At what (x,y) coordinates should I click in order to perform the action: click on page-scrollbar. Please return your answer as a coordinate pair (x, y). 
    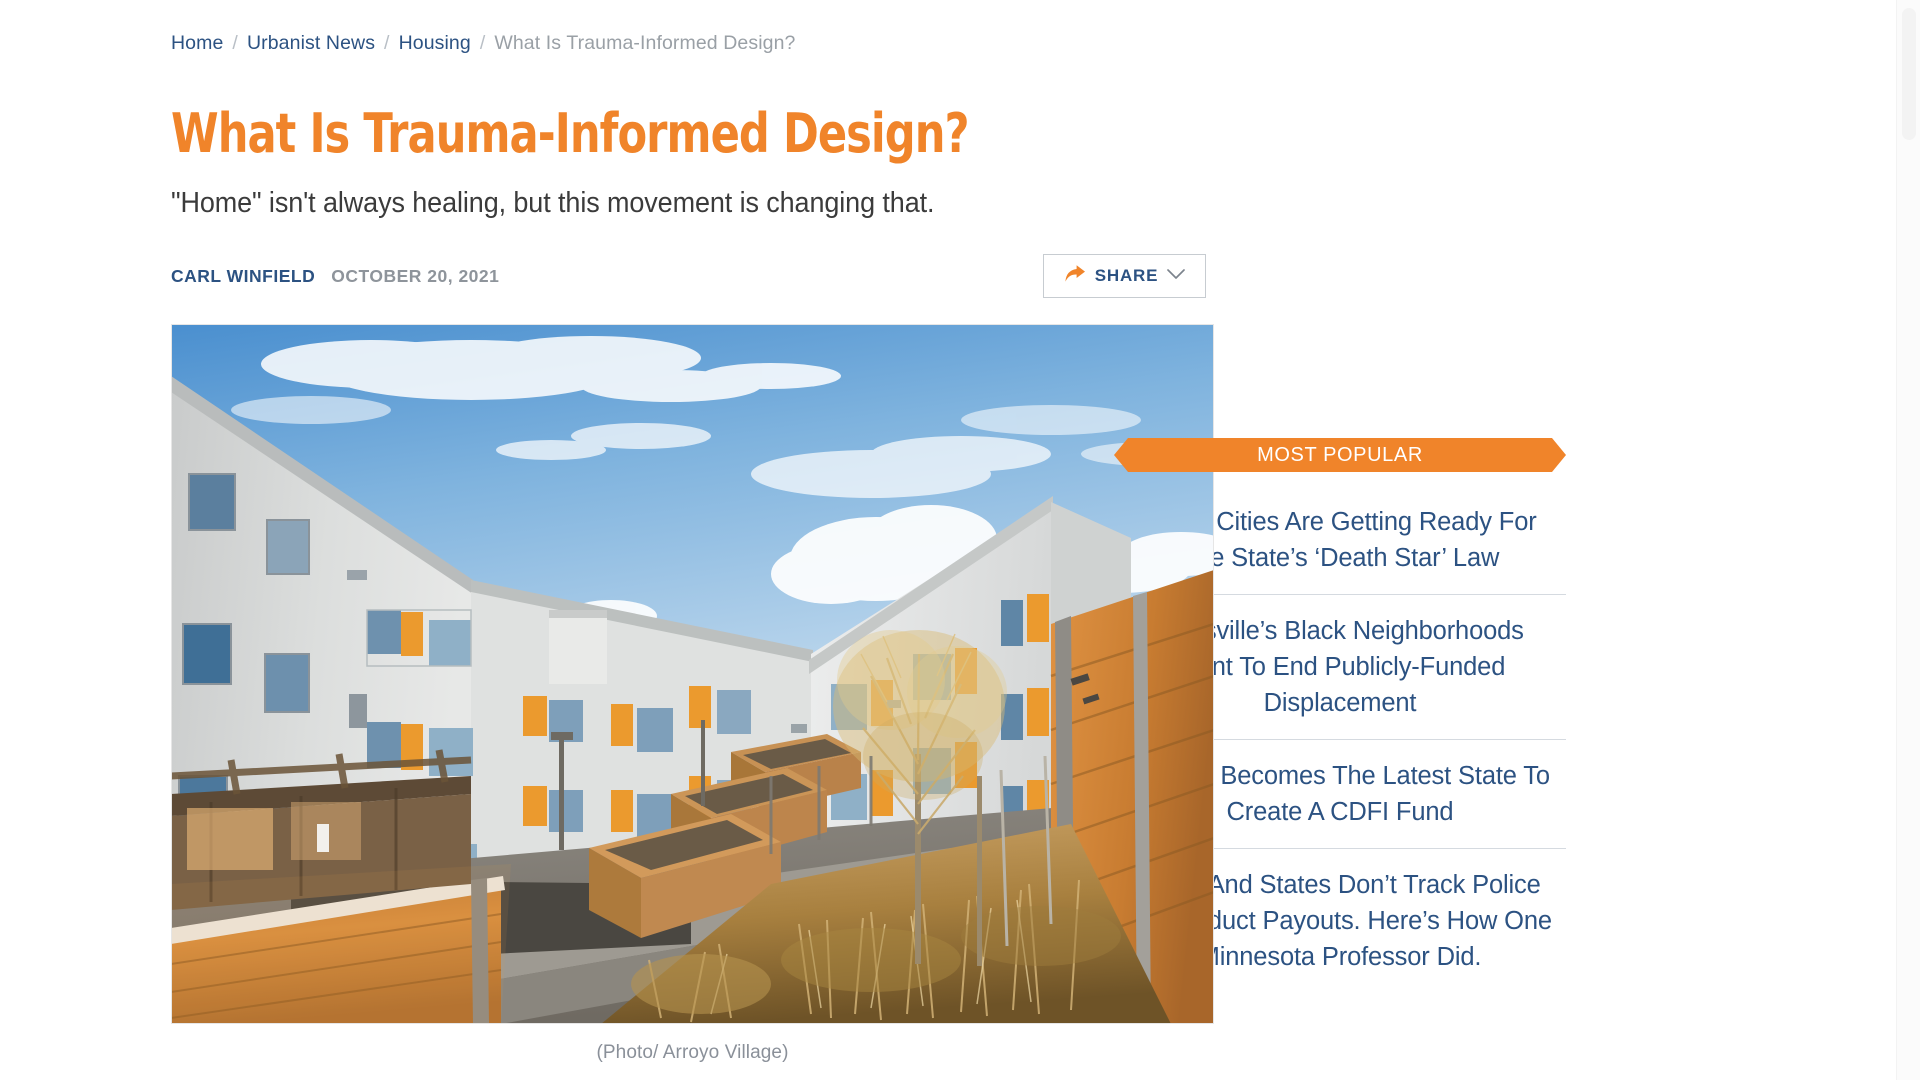
    Looking at the image, I should click on (1908, 540).